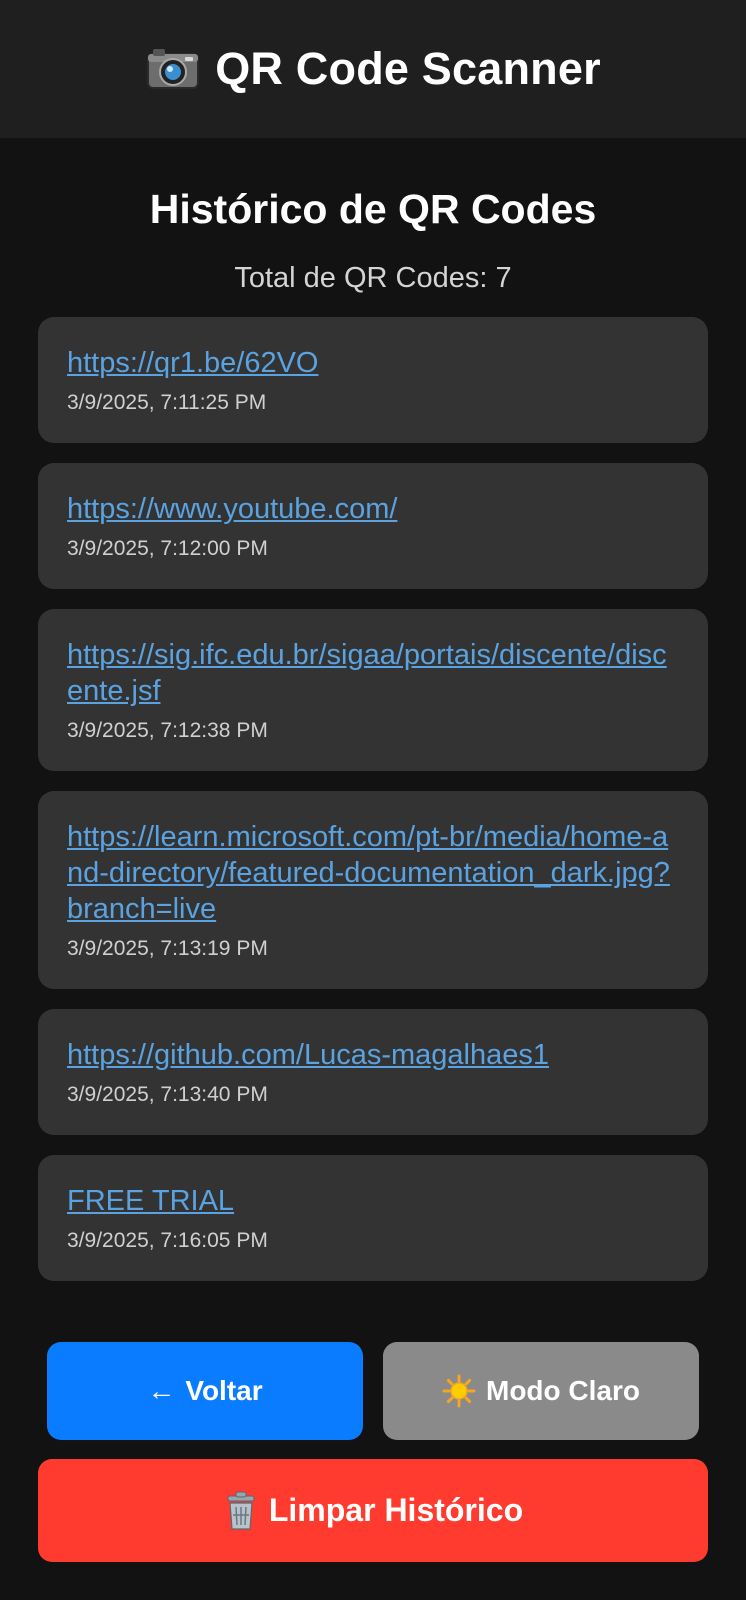  I want to click on history-date: 3/9/2025, 7:13:40 PM, so click(167, 1094).